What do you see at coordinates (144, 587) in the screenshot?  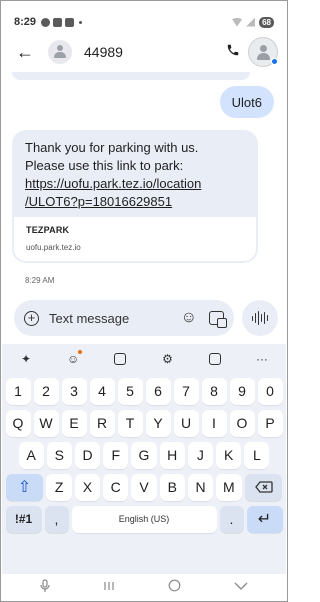 I see `navigation-bar` at bounding box center [144, 587].